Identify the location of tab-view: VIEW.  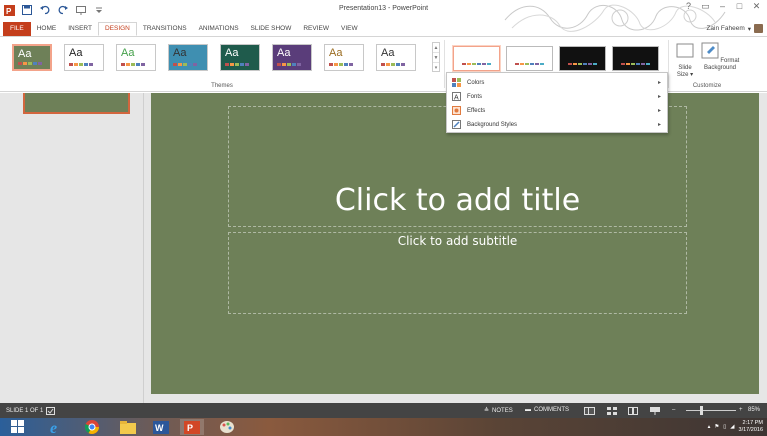
(349, 29).